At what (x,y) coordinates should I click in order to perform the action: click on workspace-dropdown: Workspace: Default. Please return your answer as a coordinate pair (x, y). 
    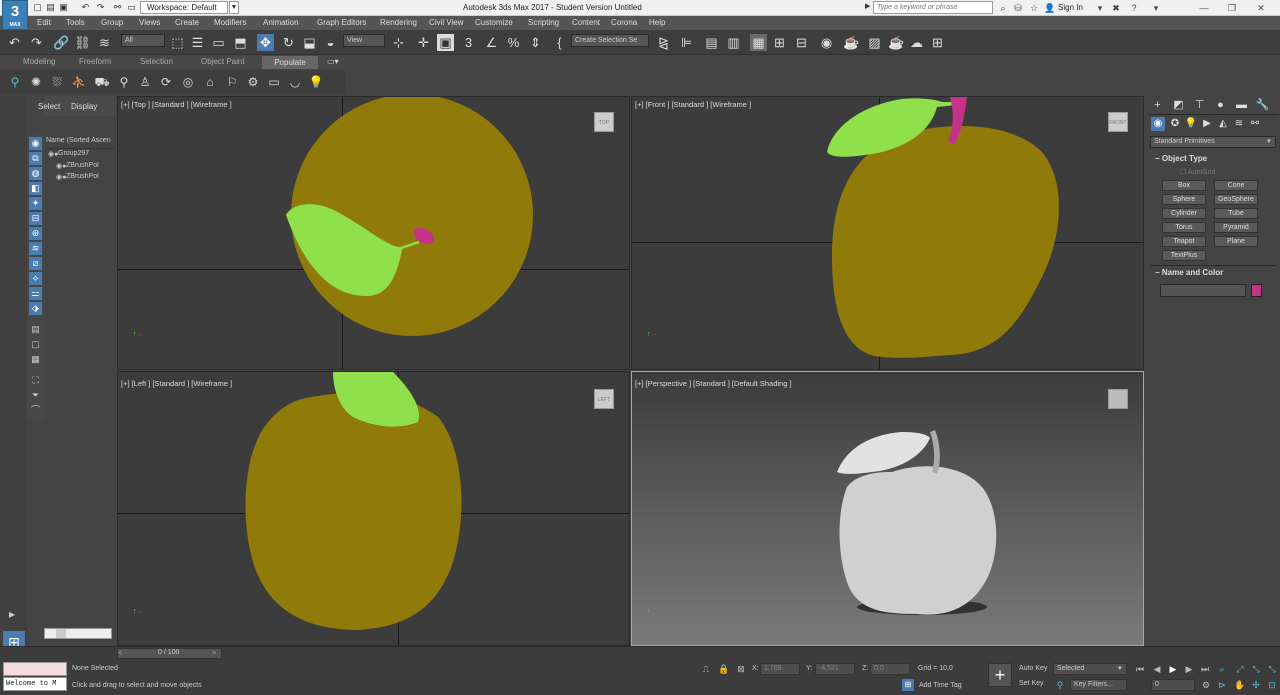
    Looking at the image, I should click on (184, 7).